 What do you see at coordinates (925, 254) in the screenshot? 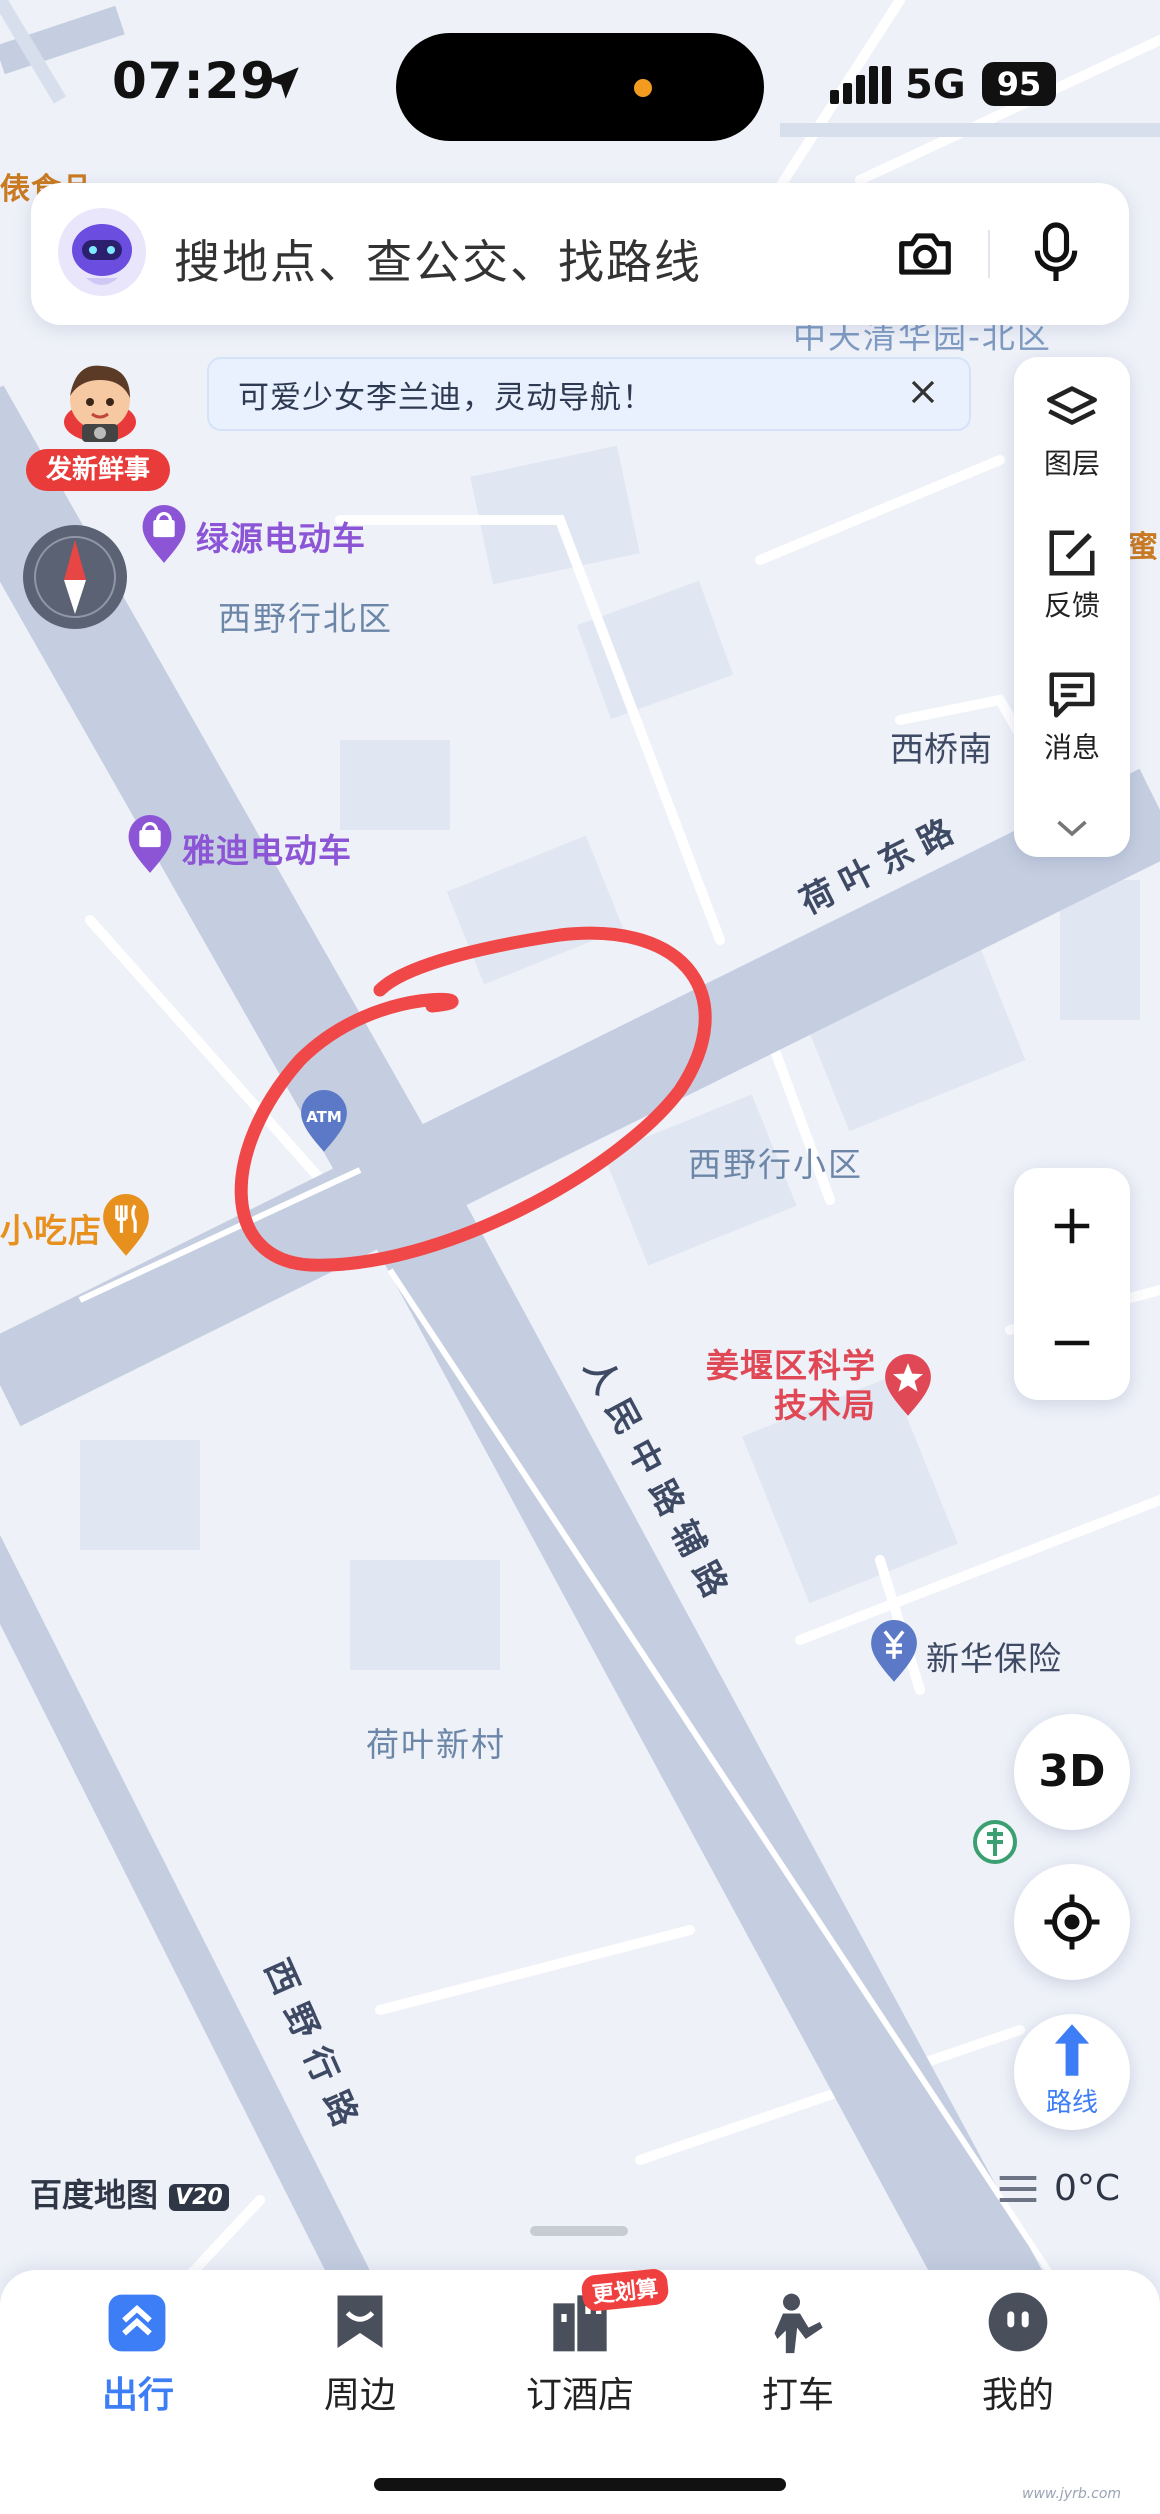
I see `camera-icon` at bounding box center [925, 254].